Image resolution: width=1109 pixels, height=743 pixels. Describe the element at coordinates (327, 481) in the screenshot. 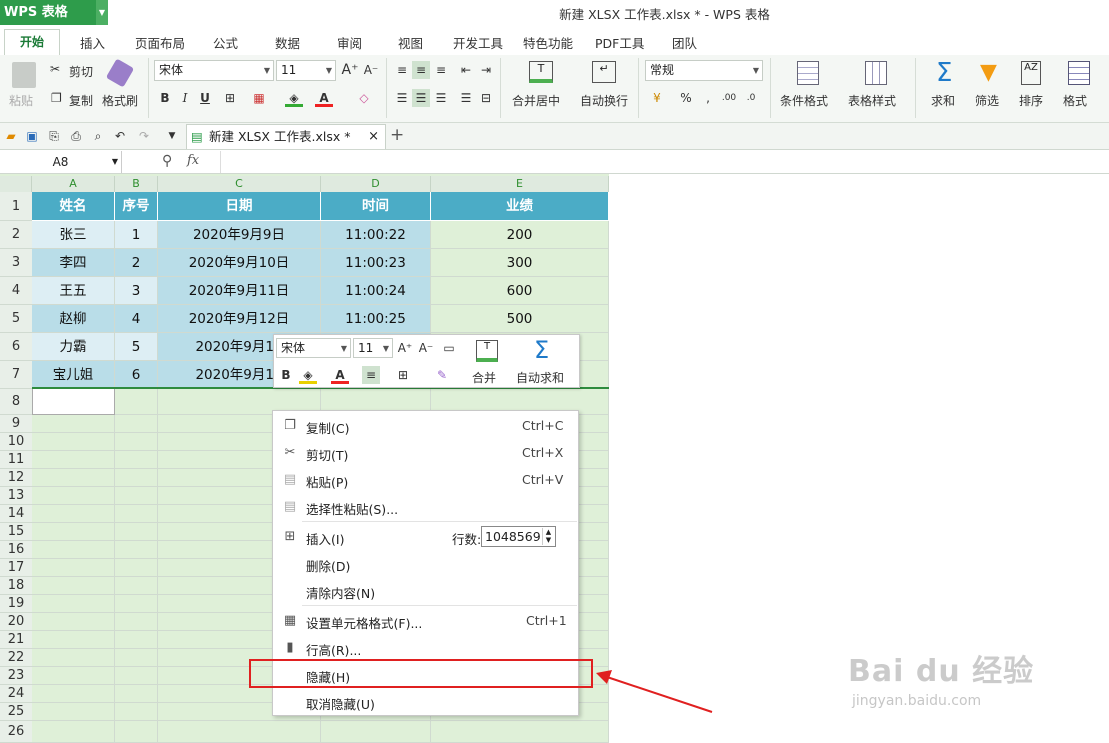

I see `menu-paste: 粘贴(P)` at that location.